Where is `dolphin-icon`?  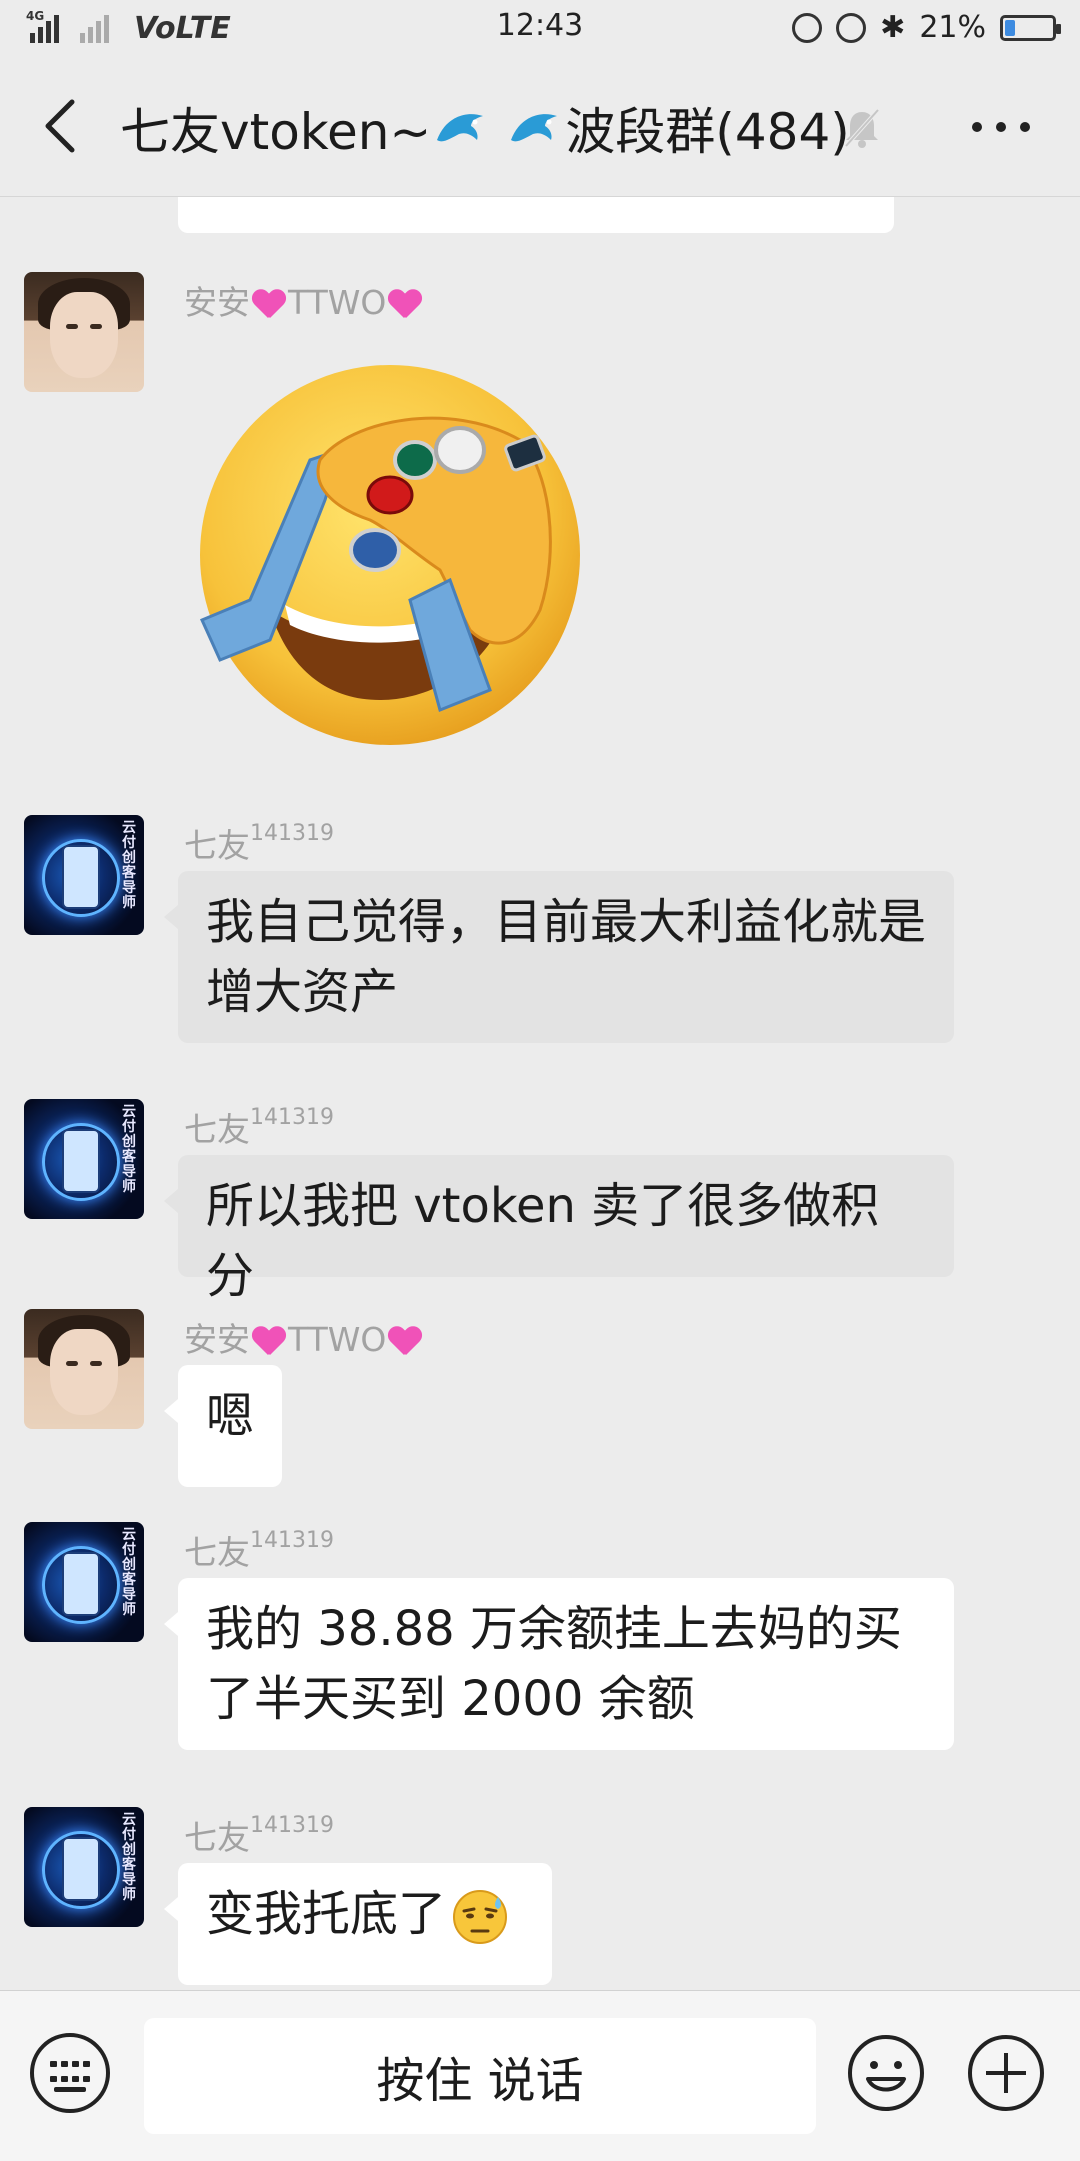
dolphin-icon is located at coordinates (460, 128).